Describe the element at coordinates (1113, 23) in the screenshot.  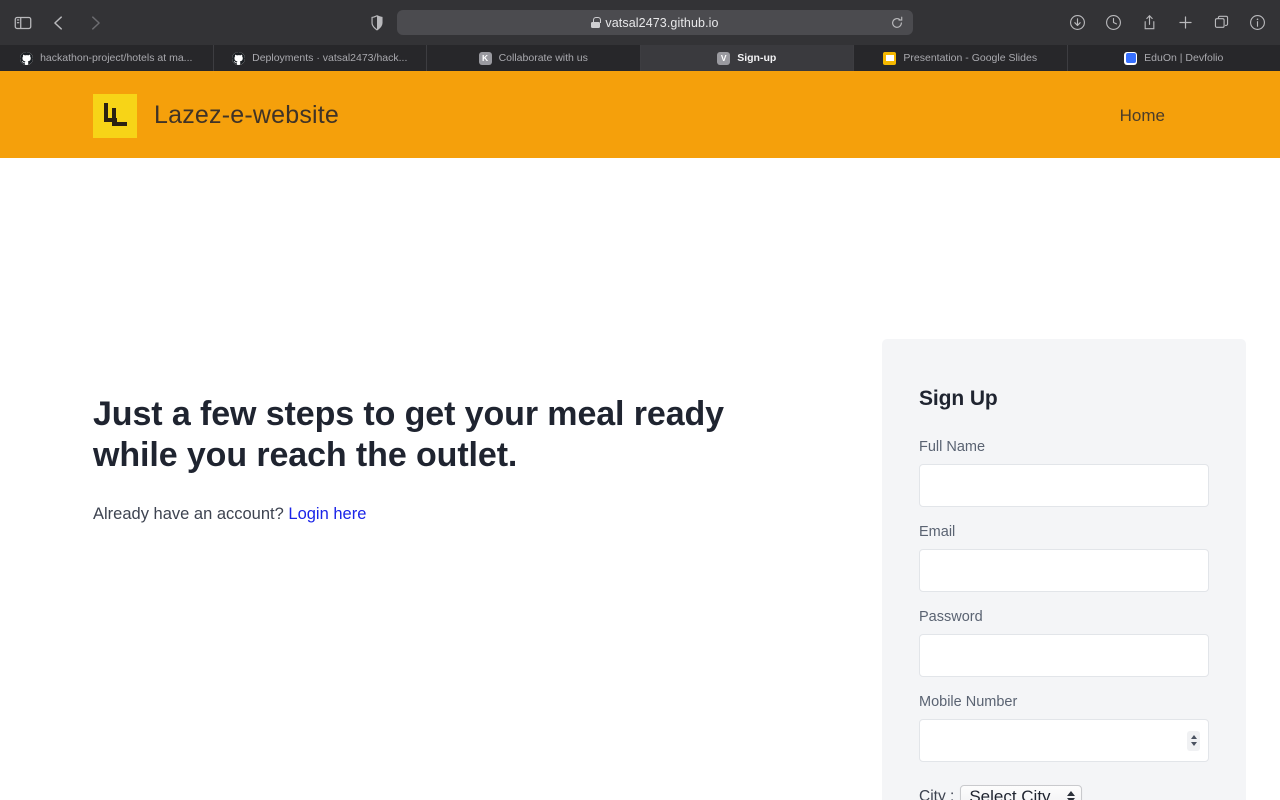
I see `history-icon` at that location.